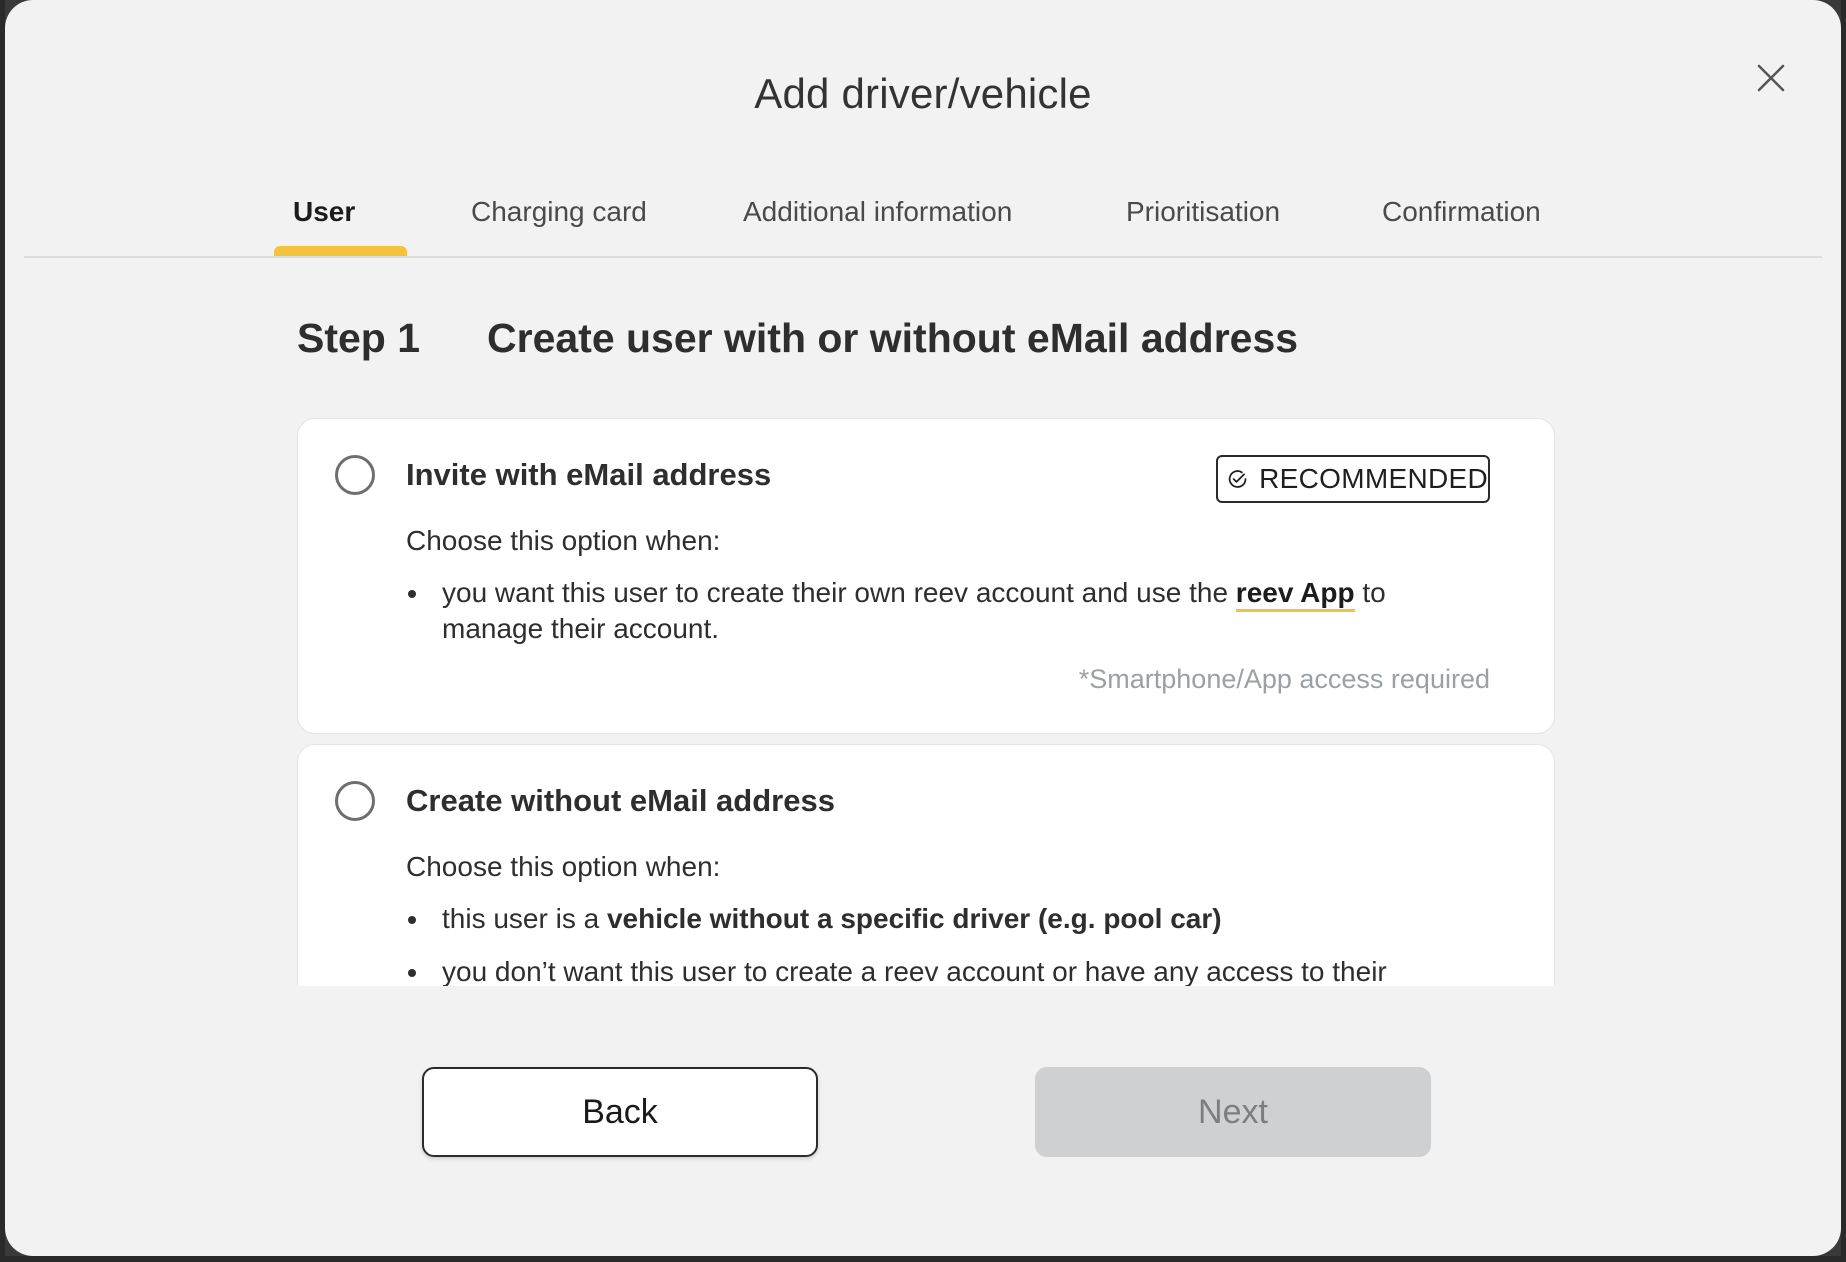  I want to click on radio-without-email, so click(355, 801).